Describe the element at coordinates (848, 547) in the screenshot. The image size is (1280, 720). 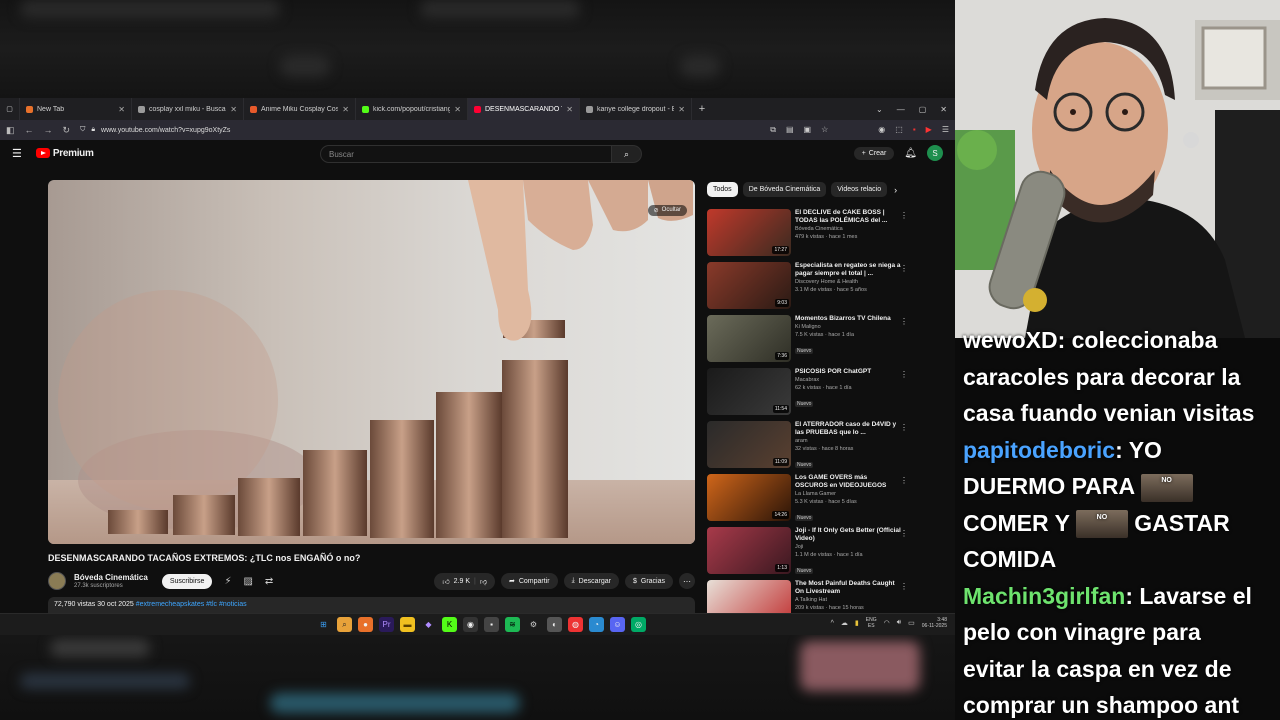
I see `recommendation-channel: Joji` at that location.